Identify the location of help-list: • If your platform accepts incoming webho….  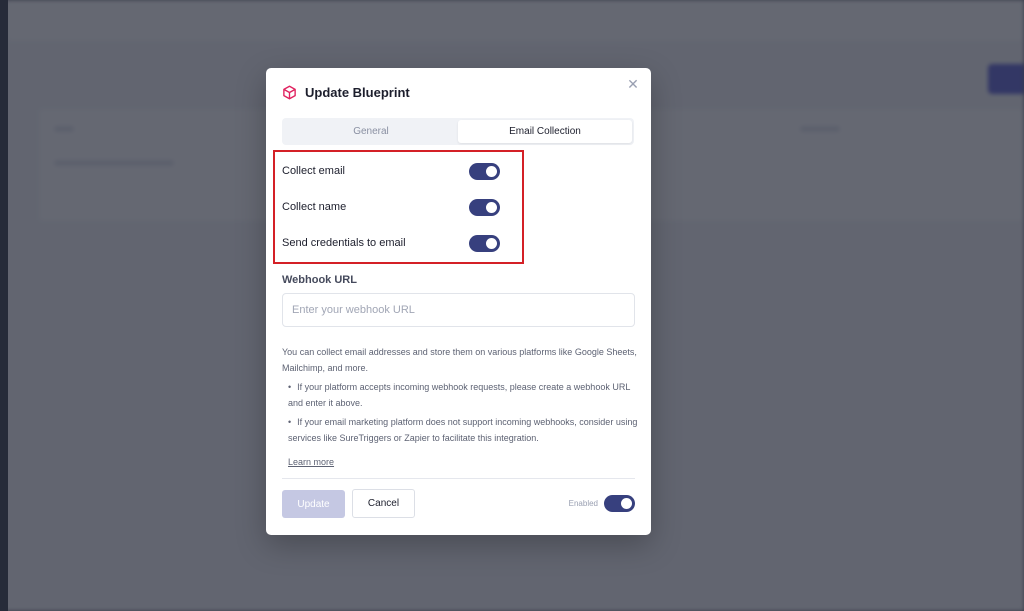
(460, 412).